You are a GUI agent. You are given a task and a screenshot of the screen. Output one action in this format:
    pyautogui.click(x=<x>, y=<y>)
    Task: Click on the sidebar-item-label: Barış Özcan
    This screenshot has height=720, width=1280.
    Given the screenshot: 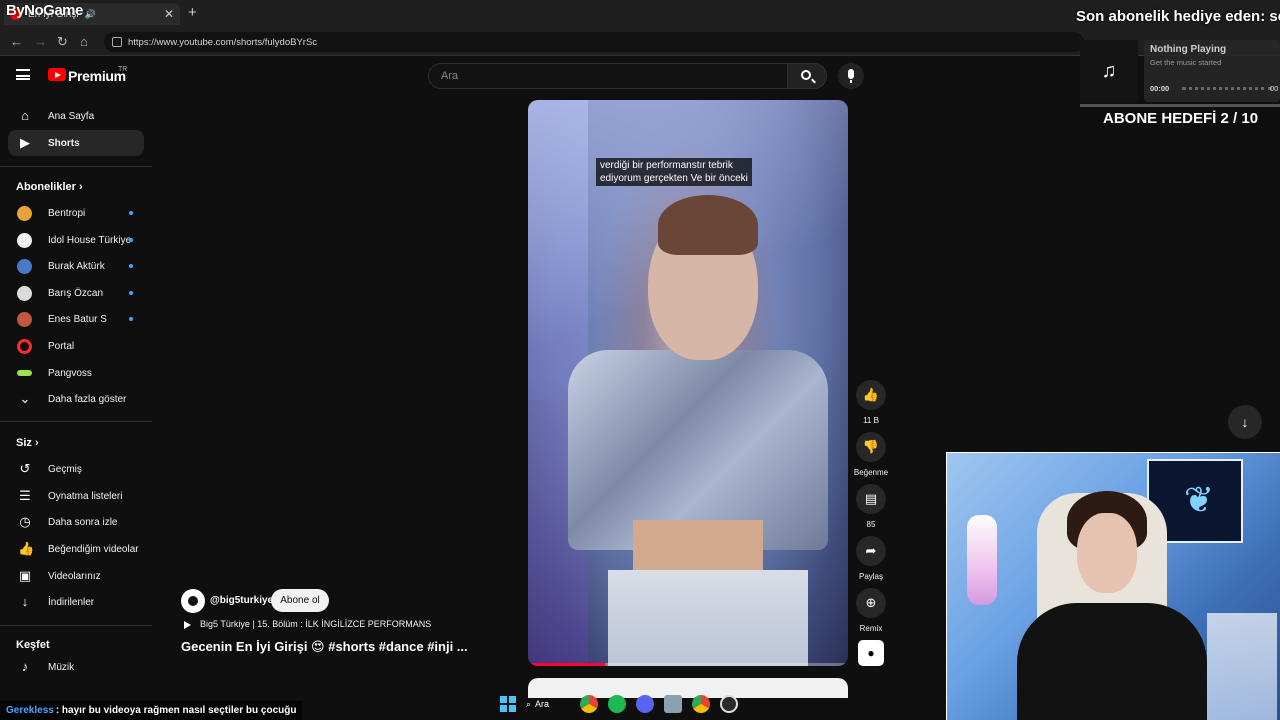 What is the action you would take?
    pyautogui.click(x=76, y=293)
    